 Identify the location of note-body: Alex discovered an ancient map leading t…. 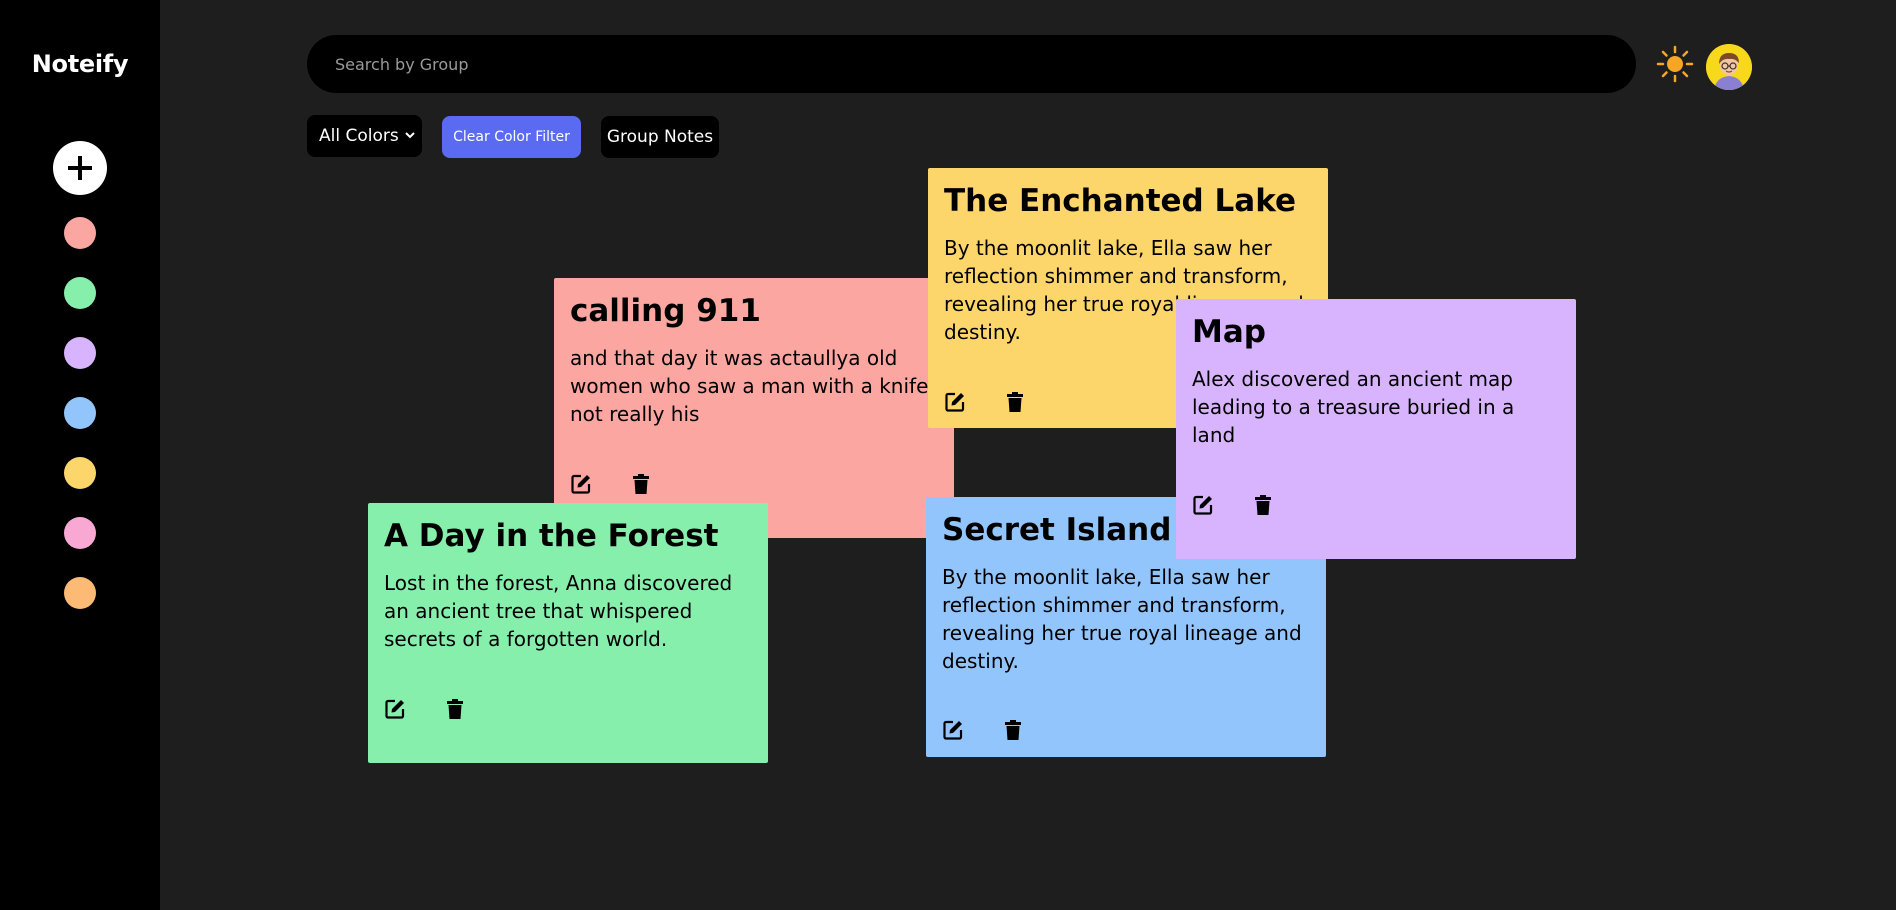
(1353, 407).